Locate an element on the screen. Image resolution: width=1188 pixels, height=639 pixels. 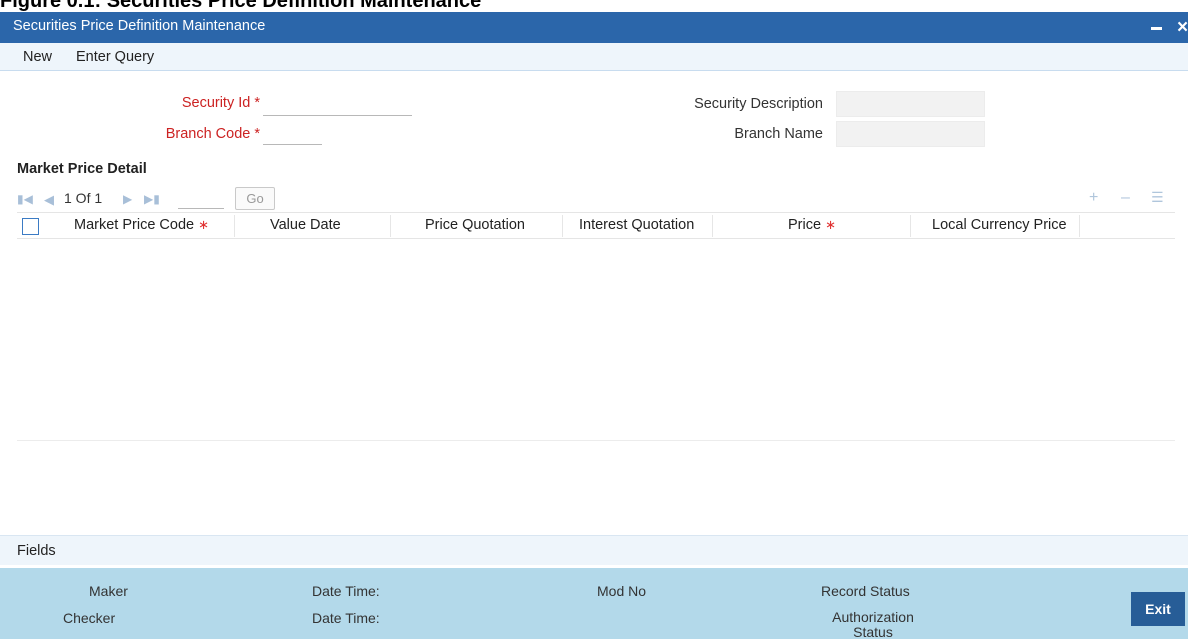
column-header-local-currency-price: Local Currency Price is located at coordinates (999, 225).